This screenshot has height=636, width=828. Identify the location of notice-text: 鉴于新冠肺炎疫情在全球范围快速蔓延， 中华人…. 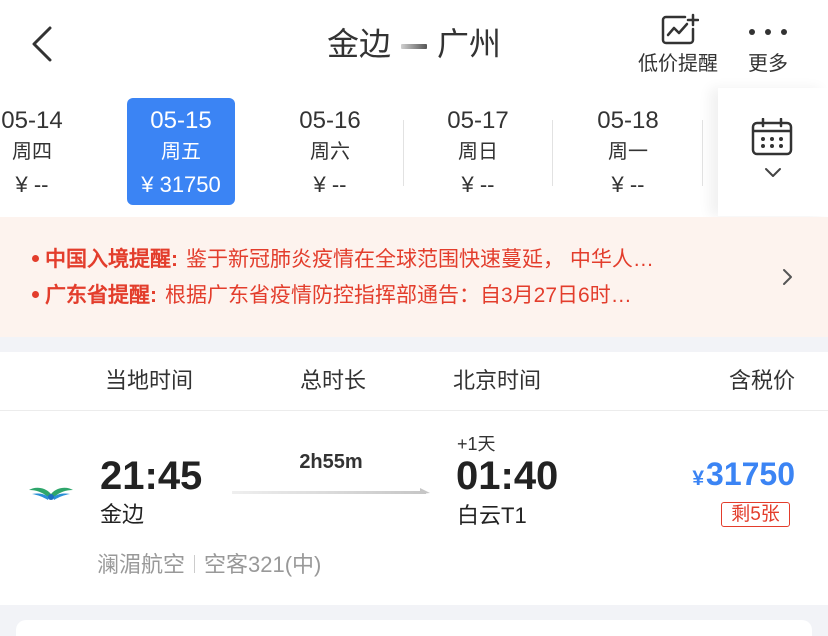
(420, 259).